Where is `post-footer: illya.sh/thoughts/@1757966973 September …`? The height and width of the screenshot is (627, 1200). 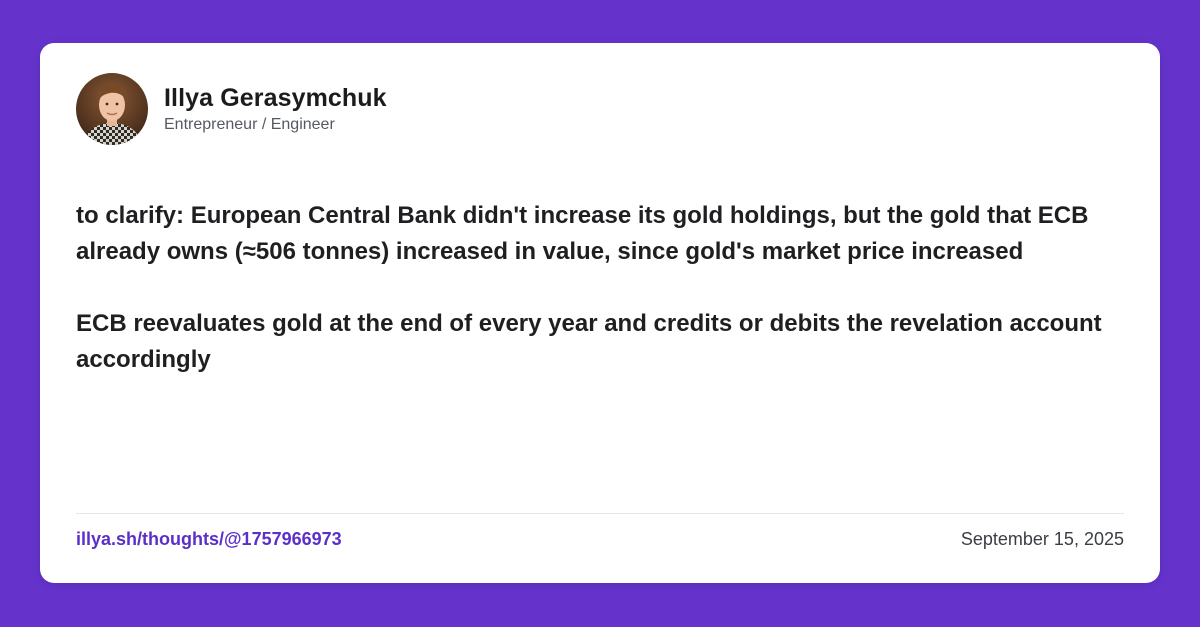
post-footer: illya.sh/thoughts/@1757966973 September … is located at coordinates (600, 539).